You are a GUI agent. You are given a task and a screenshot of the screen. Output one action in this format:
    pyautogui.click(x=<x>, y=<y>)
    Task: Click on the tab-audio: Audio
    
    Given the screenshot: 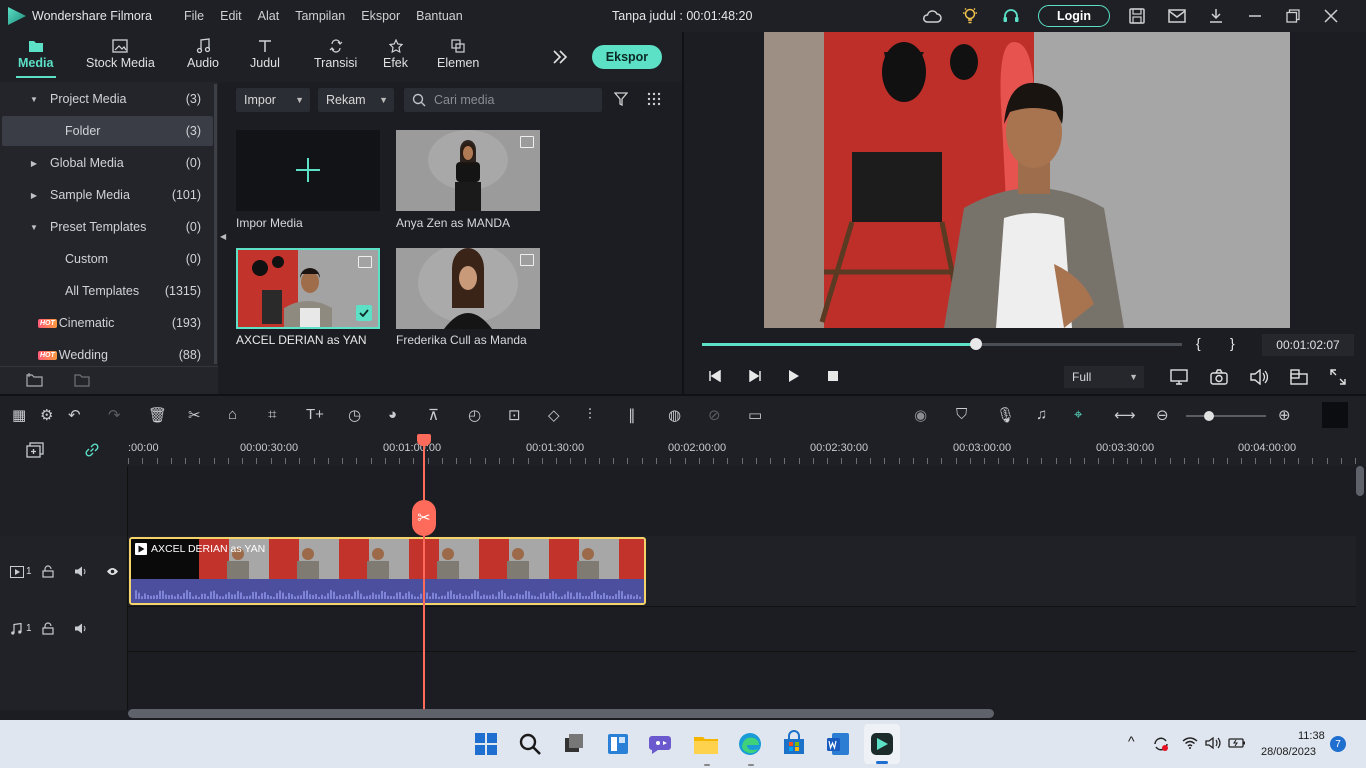 What is the action you would take?
    pyautogui.click(x=203, y=53)
    